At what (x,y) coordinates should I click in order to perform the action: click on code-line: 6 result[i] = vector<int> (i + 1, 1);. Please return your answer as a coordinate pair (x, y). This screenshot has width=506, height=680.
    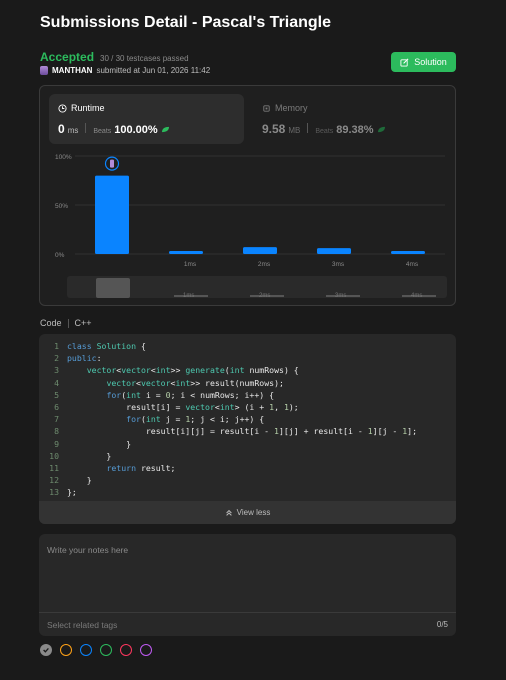
    Looking at the image, I should click on (247, 407).